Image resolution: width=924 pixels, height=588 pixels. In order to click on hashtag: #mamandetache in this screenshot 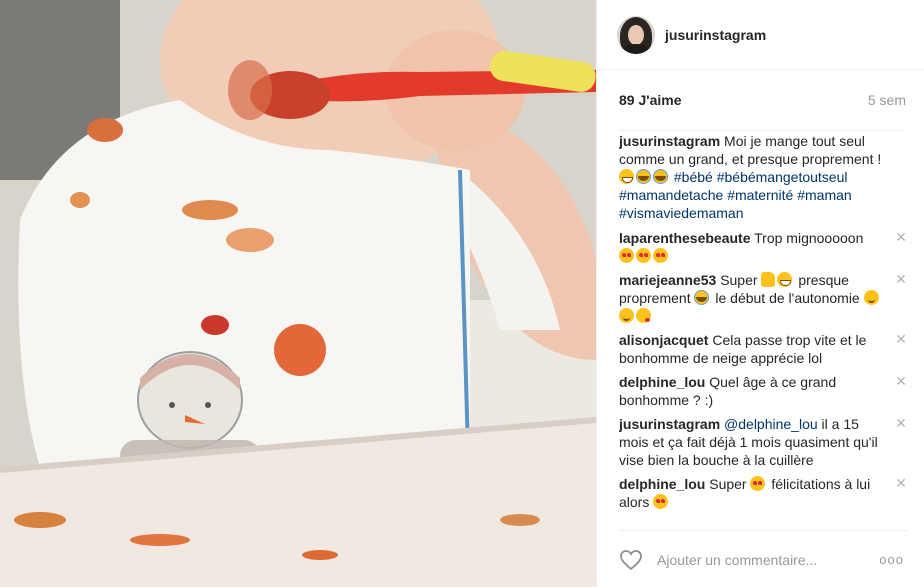, I will do `click(671, 195)`.